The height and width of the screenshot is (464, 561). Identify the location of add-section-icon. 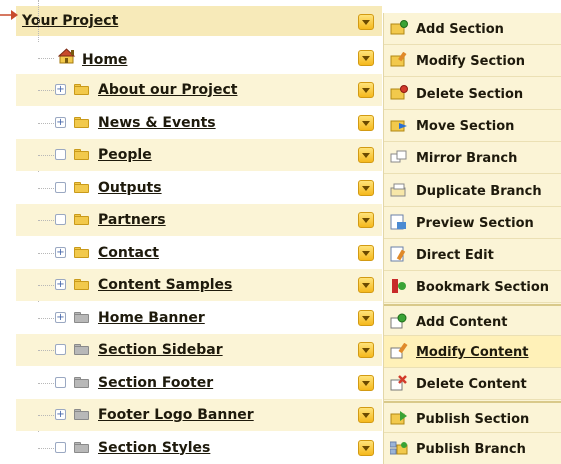
(399, 28).